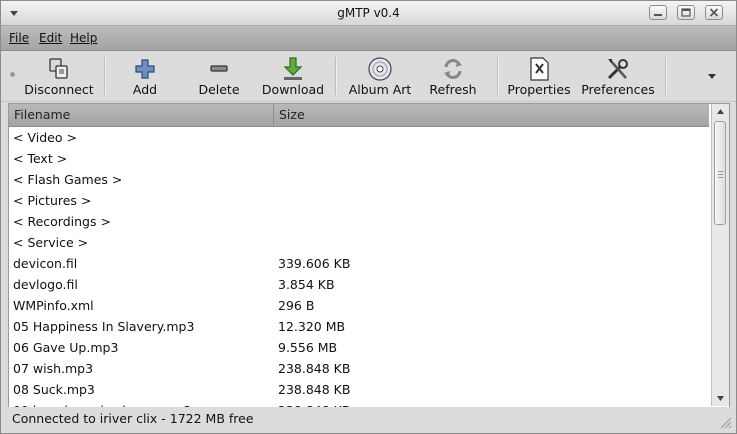  Describe the element at coordinates (658, 12) in the screenshot. I see `minimize-button` at that location.